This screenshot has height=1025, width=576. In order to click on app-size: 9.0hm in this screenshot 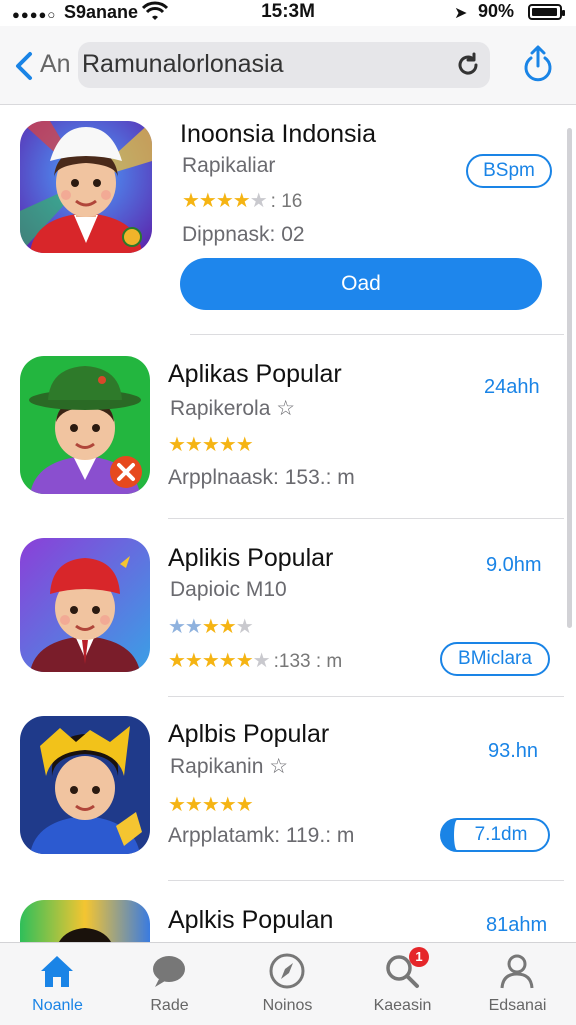, I will do `click(514, 565)`.